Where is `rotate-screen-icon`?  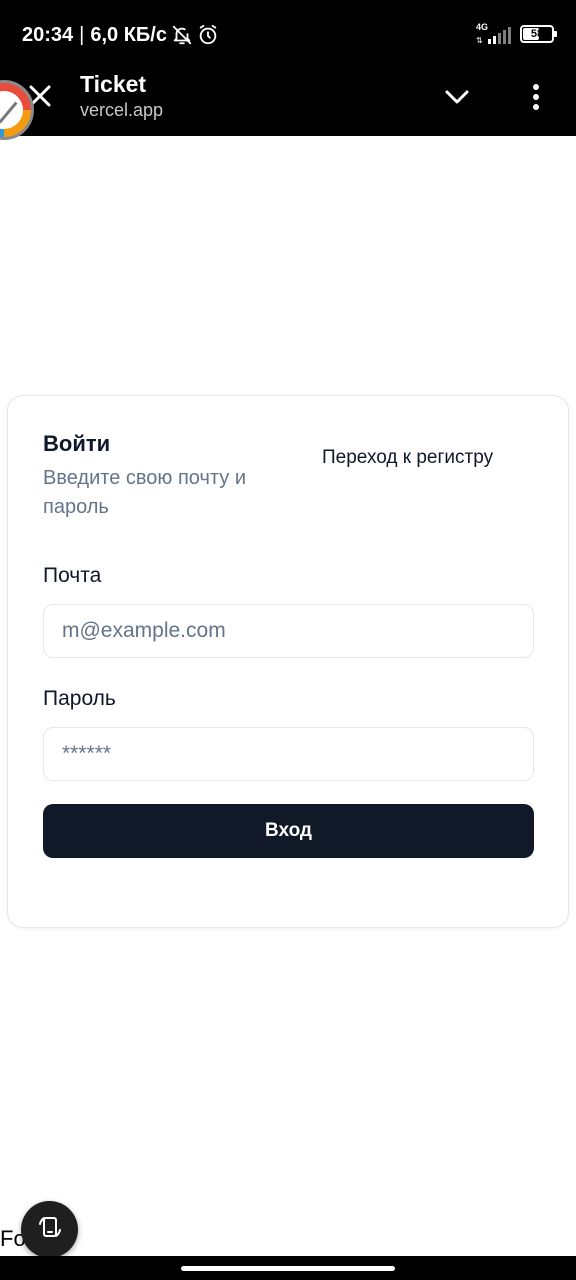 rotate-screen-icon is located at coordinates (50, 1229).